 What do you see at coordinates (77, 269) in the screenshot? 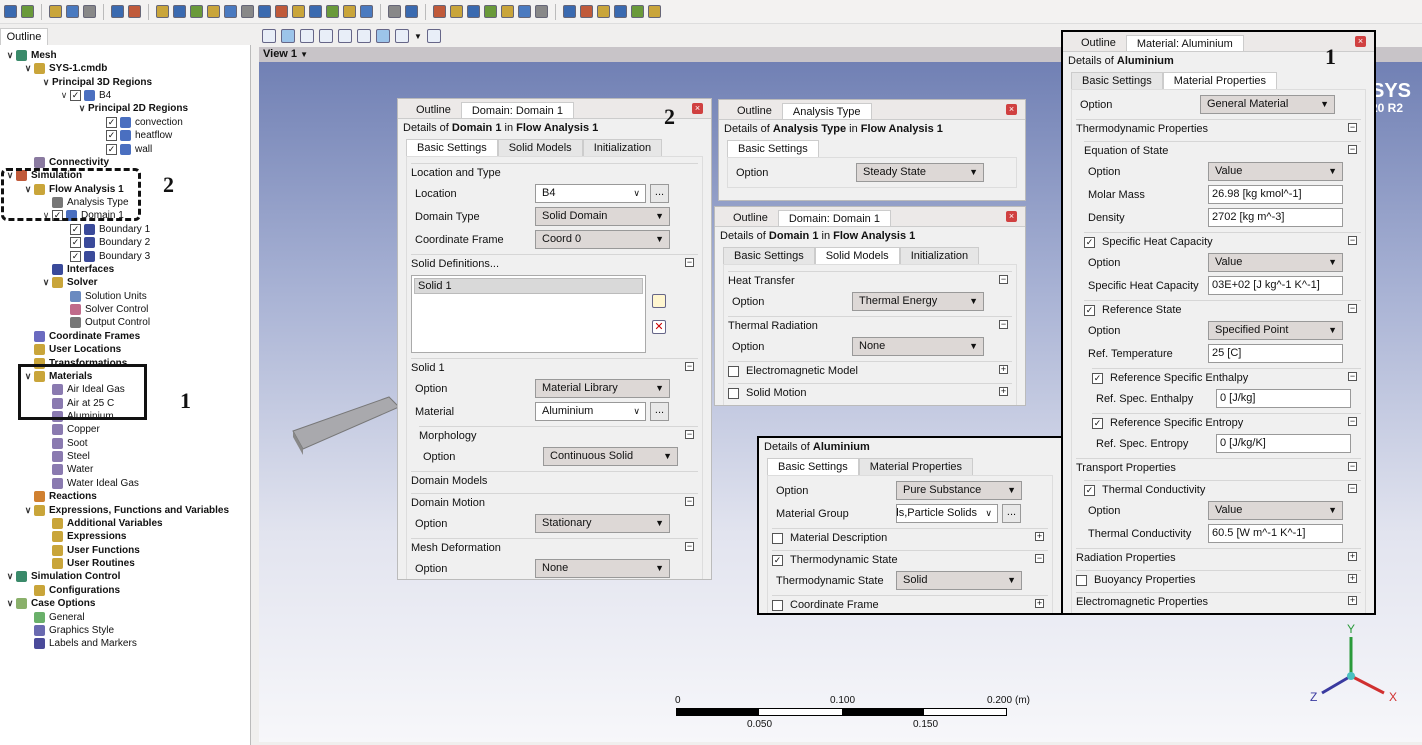
I see `tree-item: Interfaces` at bounding box center [77, 269].